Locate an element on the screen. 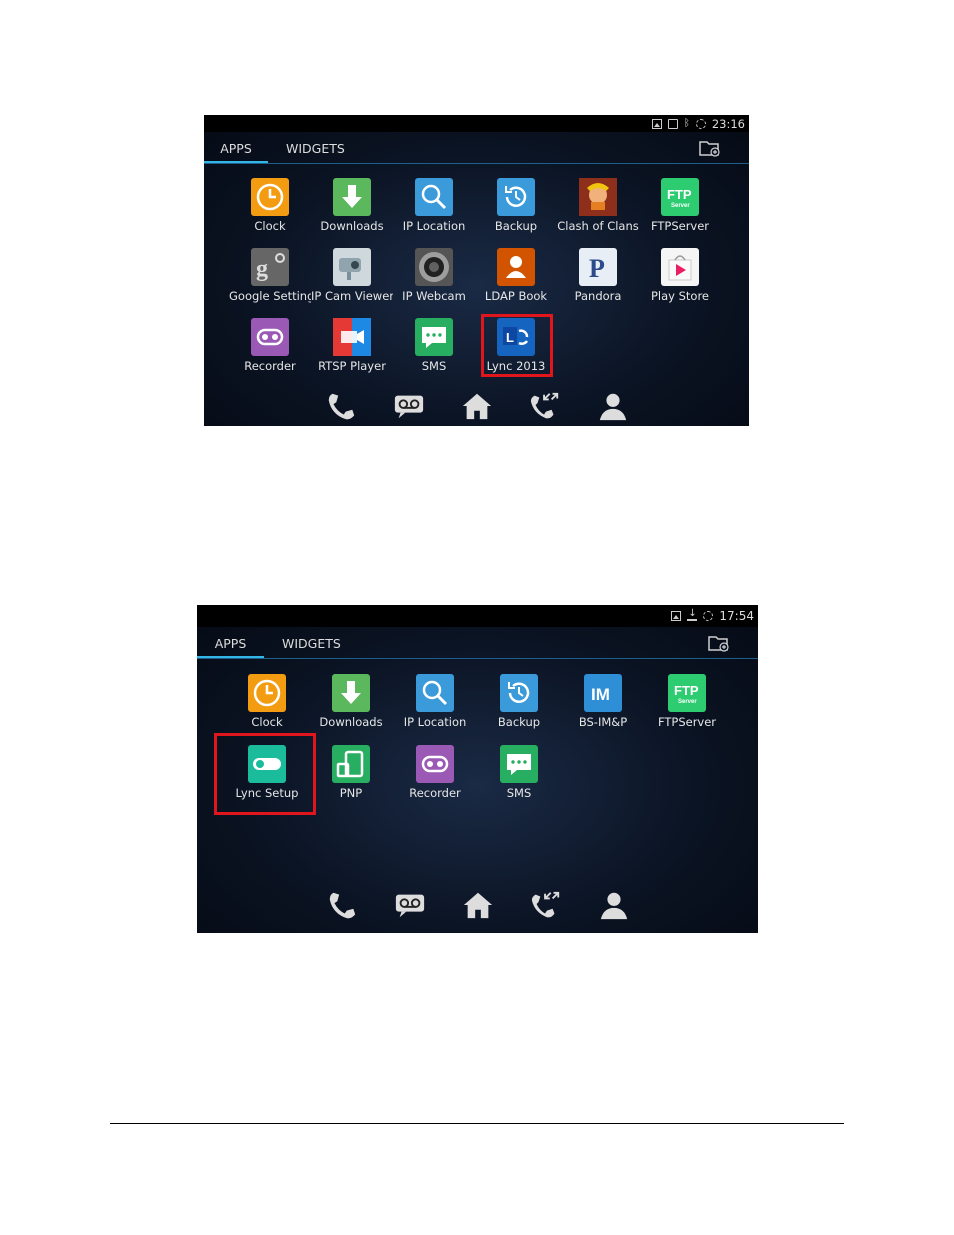 The height and width of the screenshot is (1235, 954). app-pnp: PNP is located at coordinates (351, 772).